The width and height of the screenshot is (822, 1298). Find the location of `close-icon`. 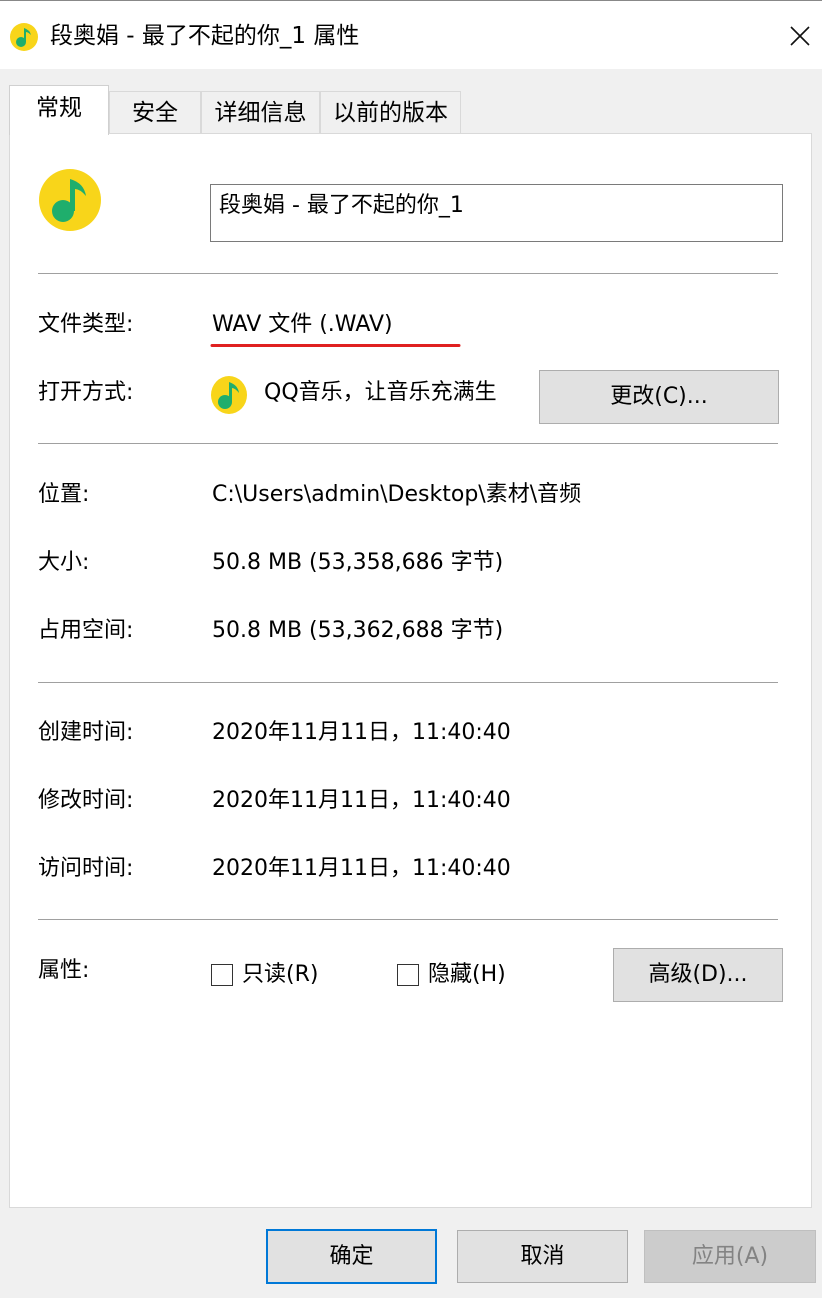

close-icon is located at coordinates (800, 36).